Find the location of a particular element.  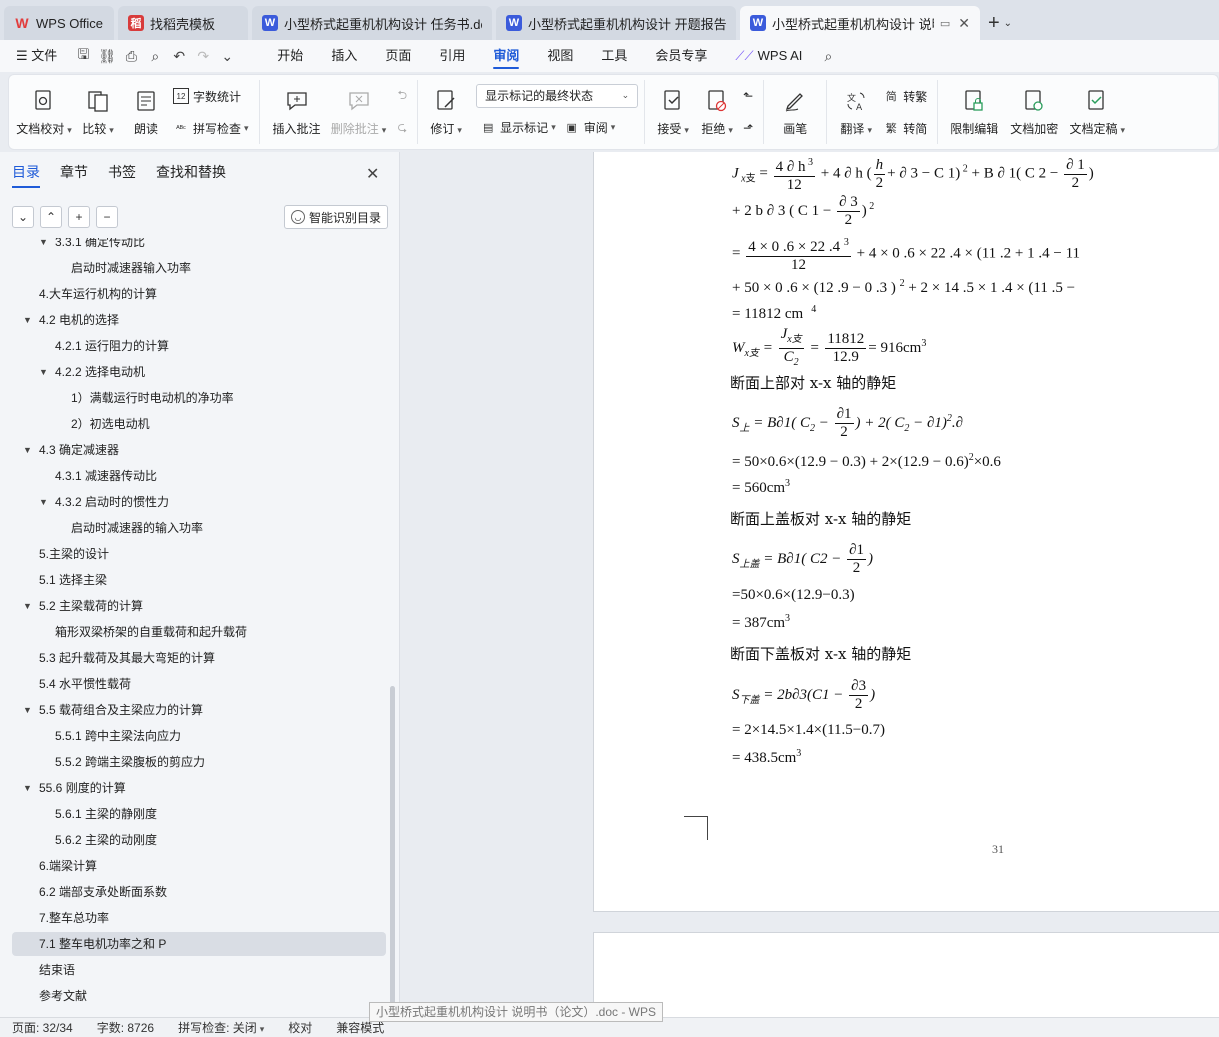

menu-review: 审阅 is located at coordinates (506, 56).